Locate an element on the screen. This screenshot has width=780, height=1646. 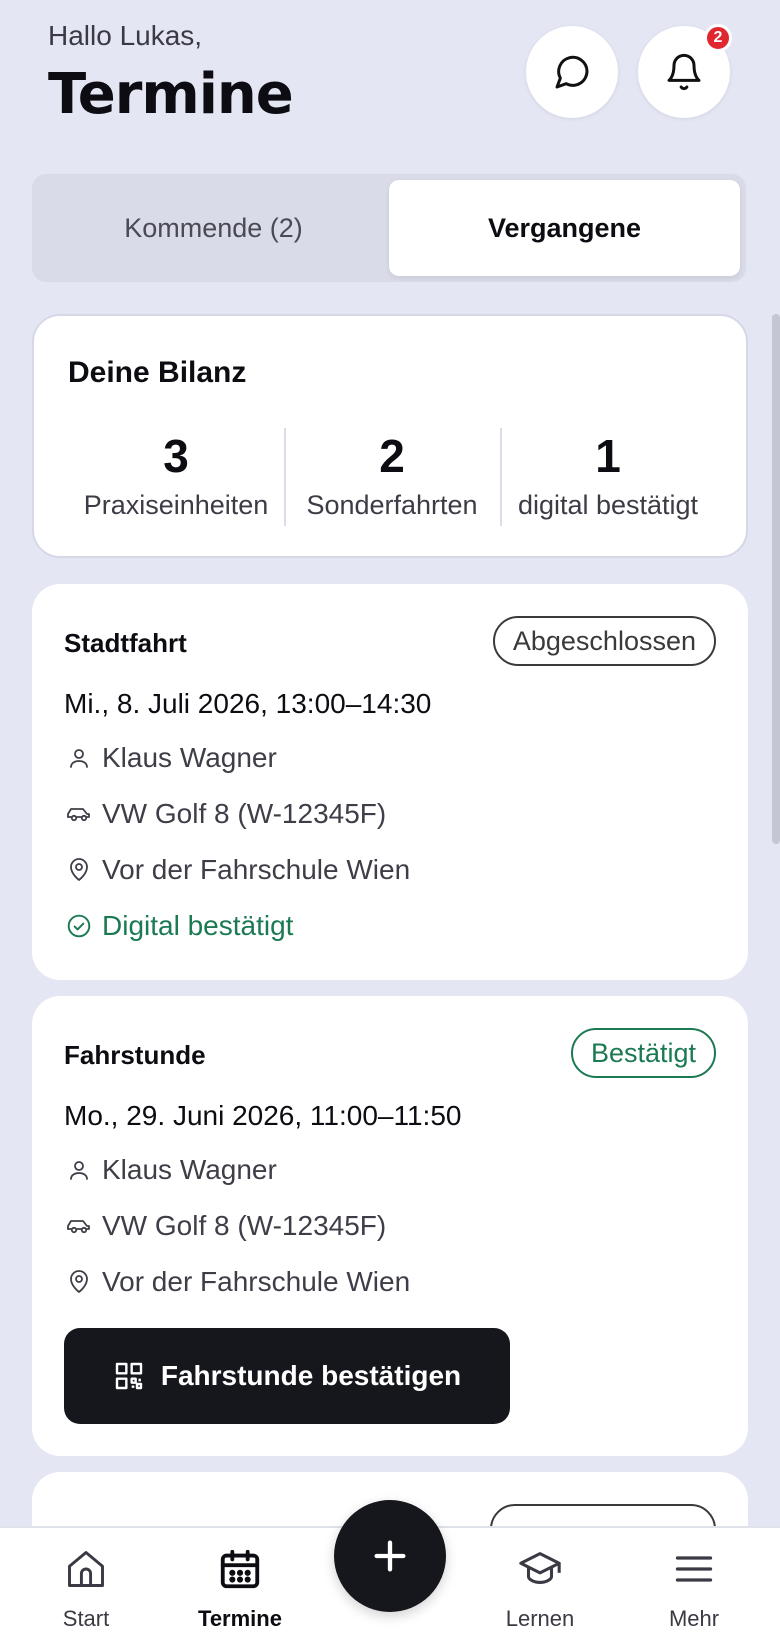
home-icon is located at coordinates (86, 1569).